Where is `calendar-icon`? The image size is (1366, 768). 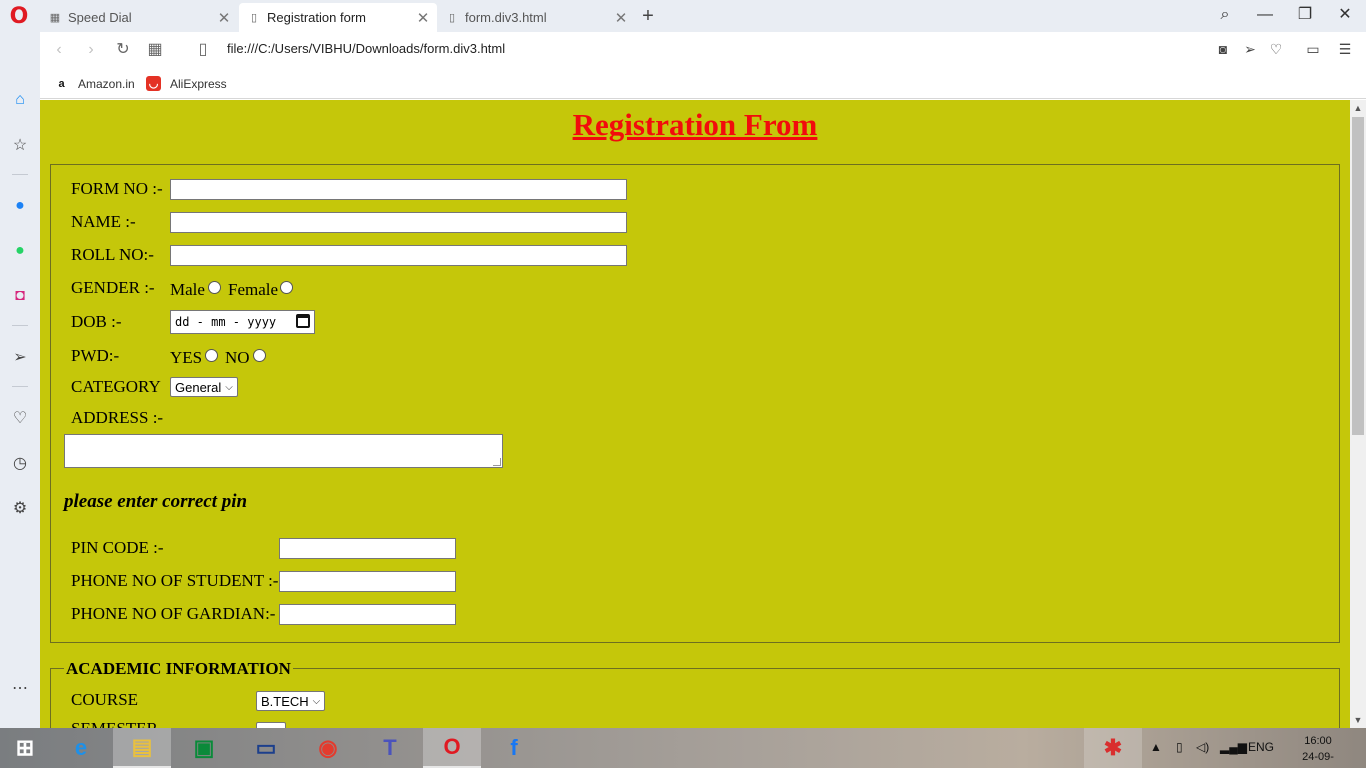
calendar-icon is located at coordinates (303, 321).